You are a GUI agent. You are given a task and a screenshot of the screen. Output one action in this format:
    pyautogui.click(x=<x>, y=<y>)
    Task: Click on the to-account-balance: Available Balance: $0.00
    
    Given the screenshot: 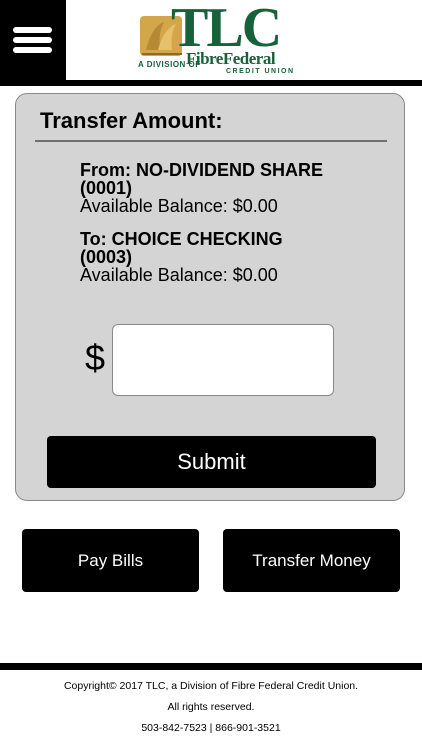 What is the action you would take?
    pyautogui.click(x=179, y=275)
    